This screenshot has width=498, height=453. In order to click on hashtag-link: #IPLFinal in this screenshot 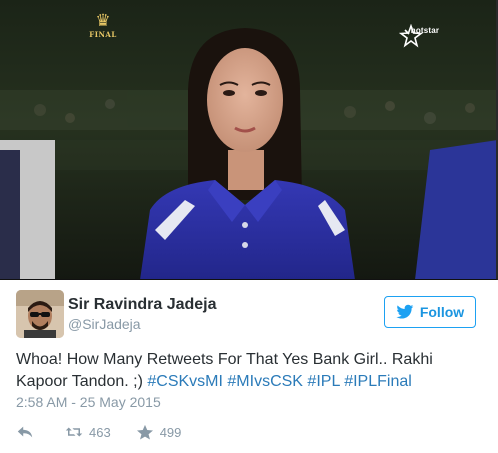, I will do `click(378, 381)`.